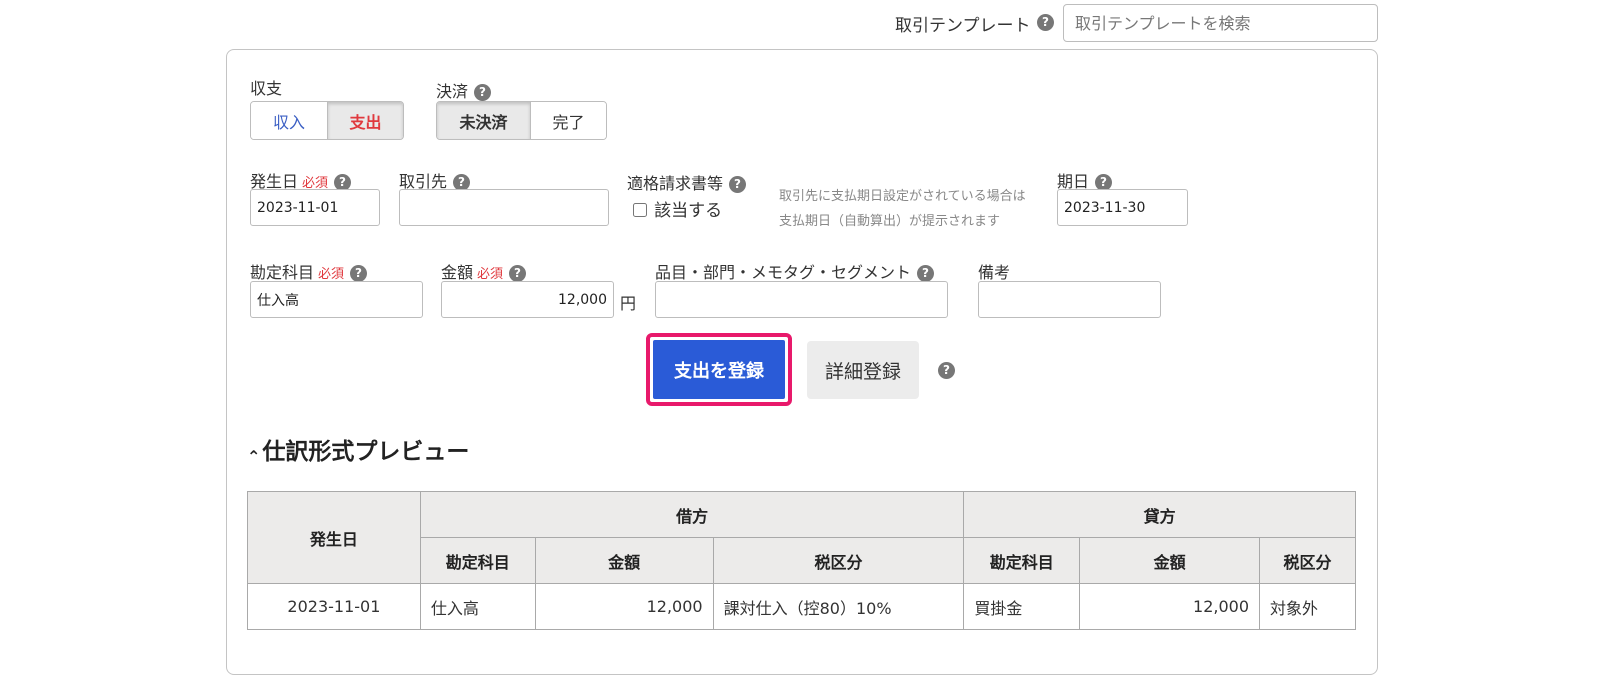  What do you see at coordinates (801, 299) in the screenshot?
I see `tags-input` at bounding box center [801, 299].